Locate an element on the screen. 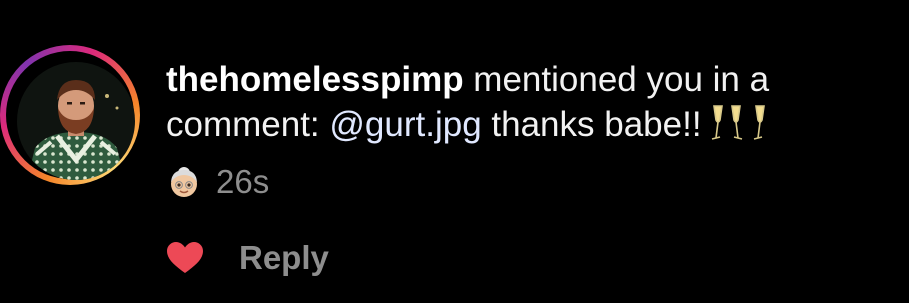  action-bar: Reply is located at coordinates (247, 258).